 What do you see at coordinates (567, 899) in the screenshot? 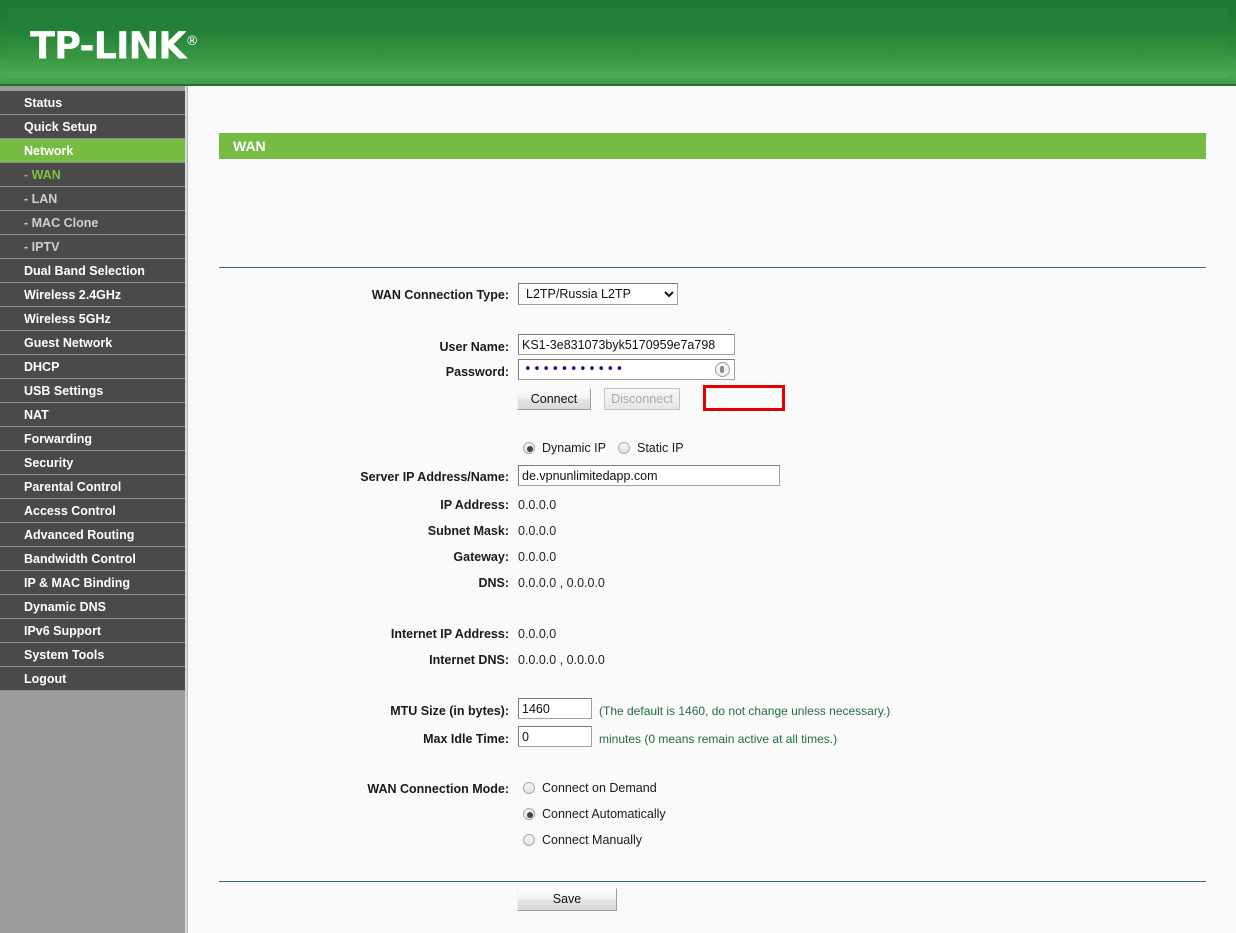
I see `save-button: Save` at bounding box center [567, 899].